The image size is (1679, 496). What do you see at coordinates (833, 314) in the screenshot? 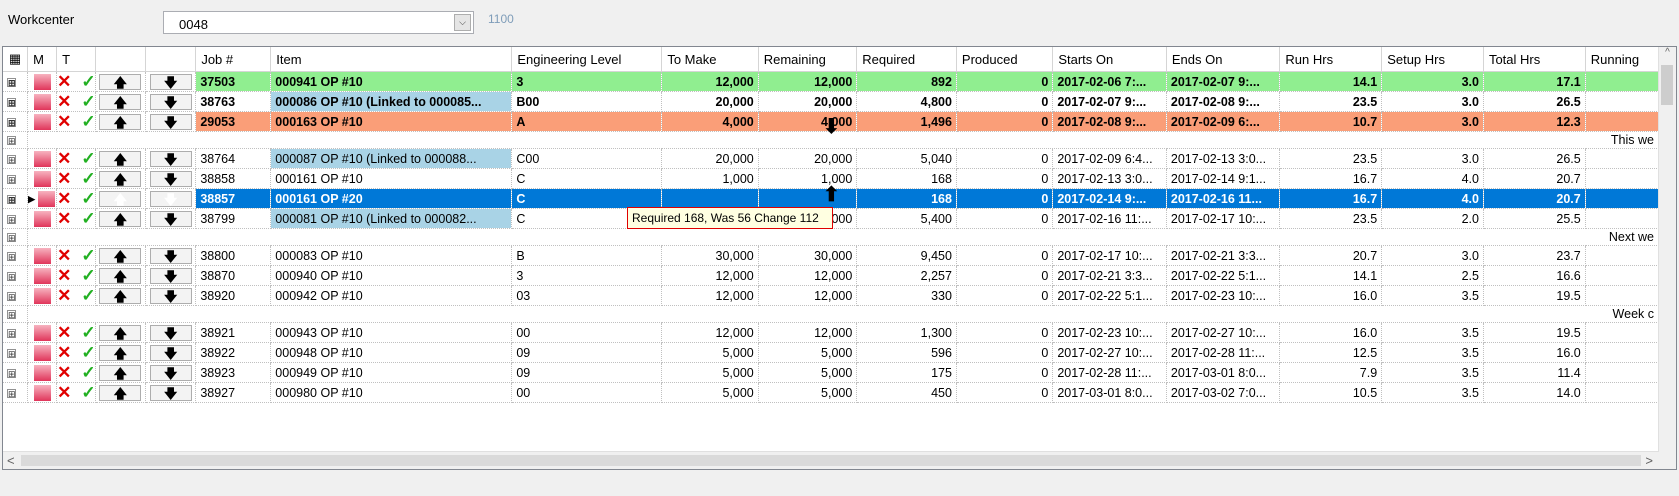
I see `group-header-row: ⊞ Week c` at bounding box center [833, 314].